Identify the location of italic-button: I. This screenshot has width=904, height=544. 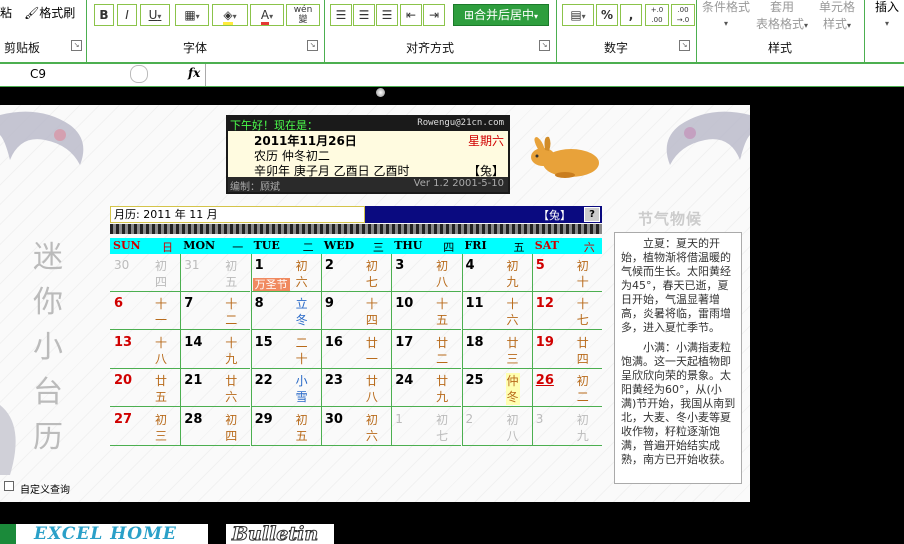
(127, 15).